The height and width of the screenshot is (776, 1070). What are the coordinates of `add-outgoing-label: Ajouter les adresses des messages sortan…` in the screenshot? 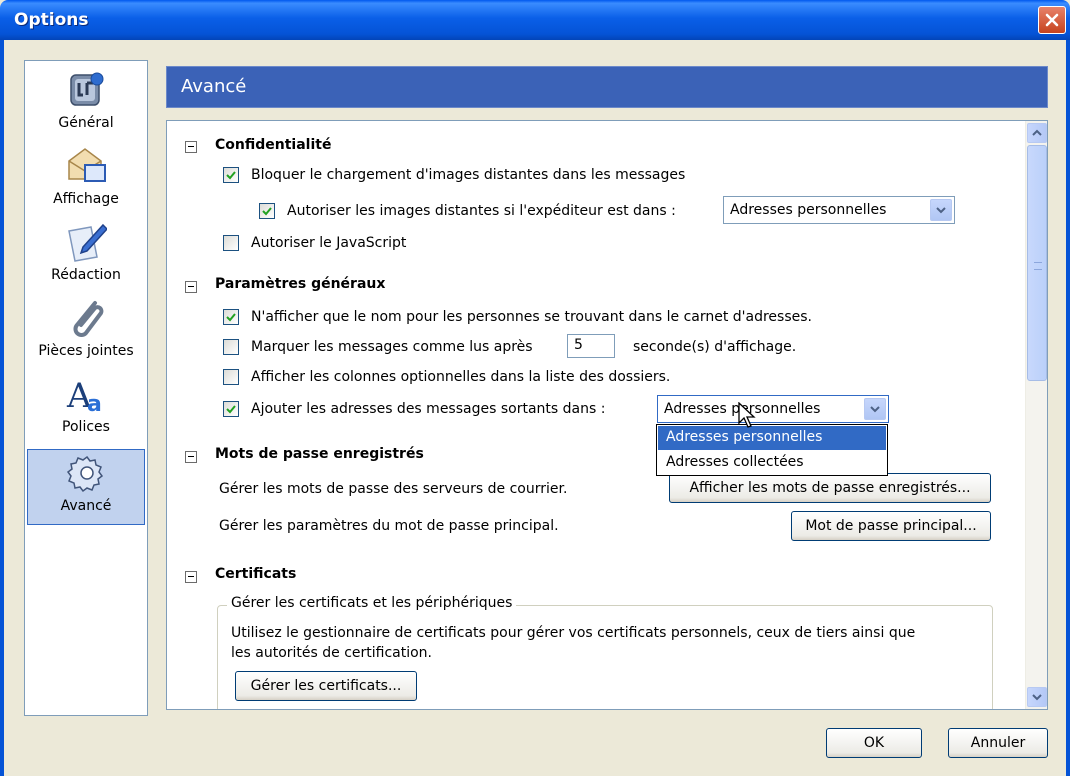 It's located at (428, 409).